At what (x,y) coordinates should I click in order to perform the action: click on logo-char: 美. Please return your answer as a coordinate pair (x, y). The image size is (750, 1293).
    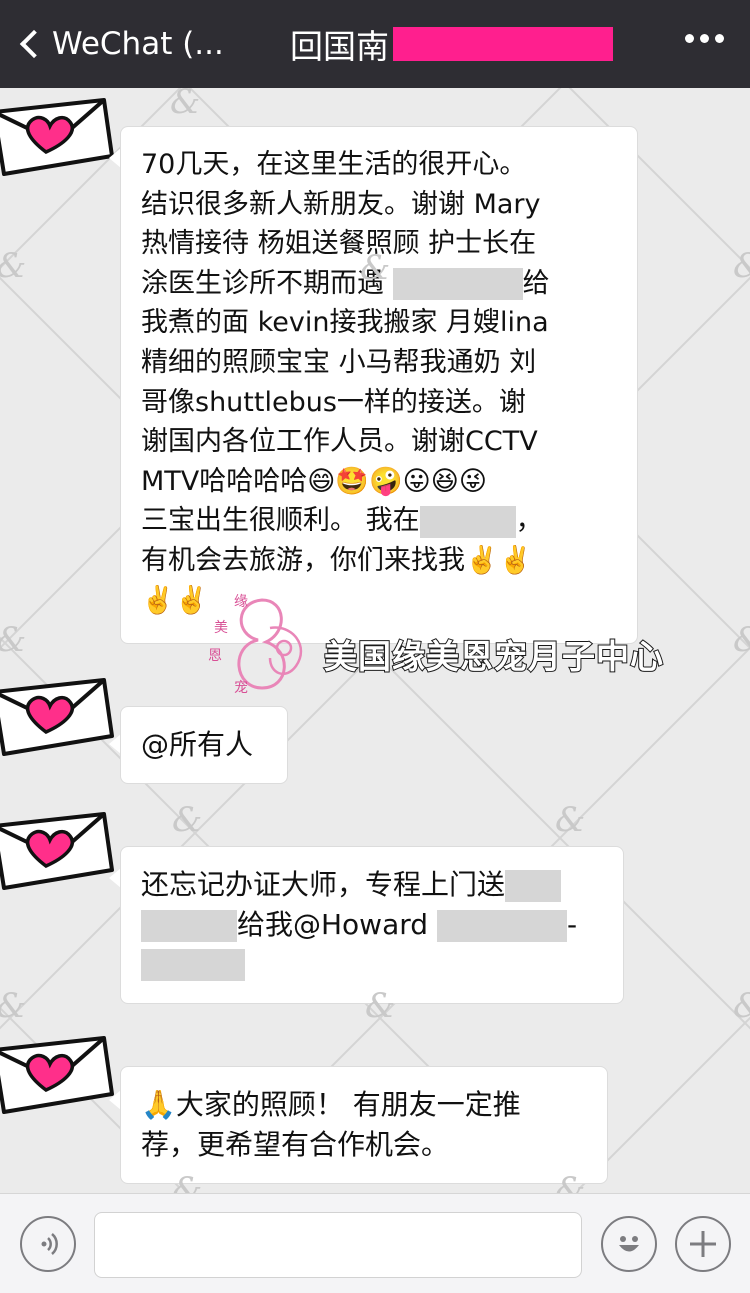
    Looking at the image, I should click on (221, 628).